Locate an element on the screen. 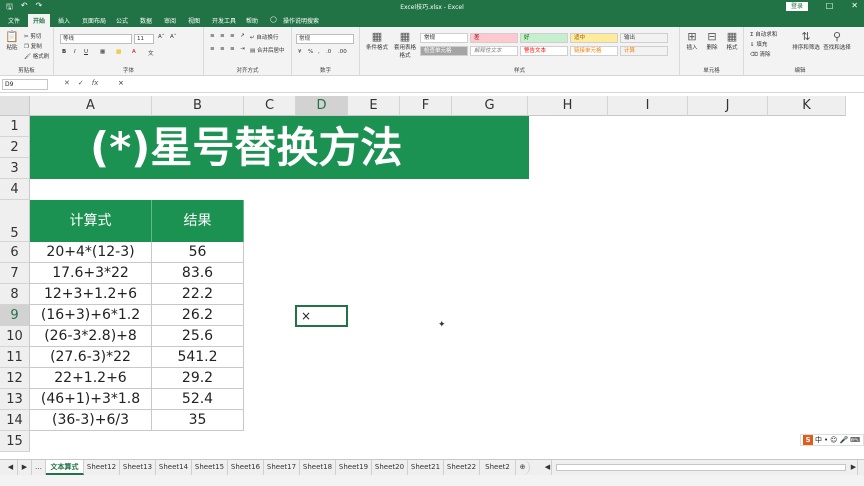  row-header-13: 13 is located at coordinates (15, 399).